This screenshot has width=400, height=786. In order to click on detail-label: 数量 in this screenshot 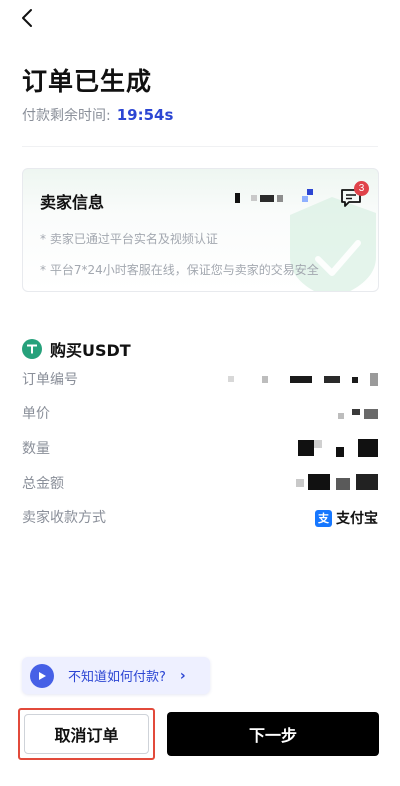, I will do `click(36, 449)`.